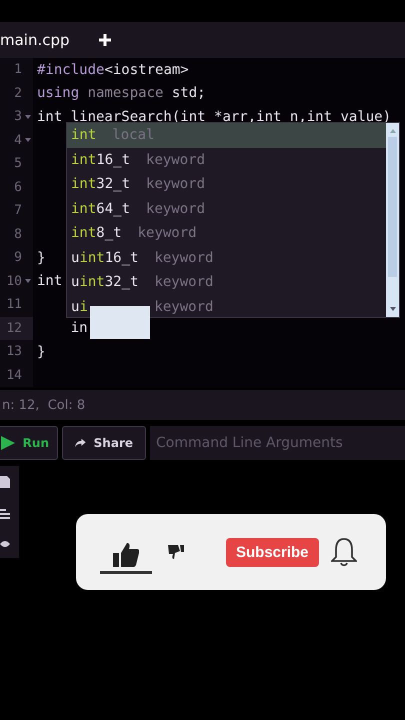 This screenshot has width=405, height=720. I want to click on share-icon, so click(80, 443).